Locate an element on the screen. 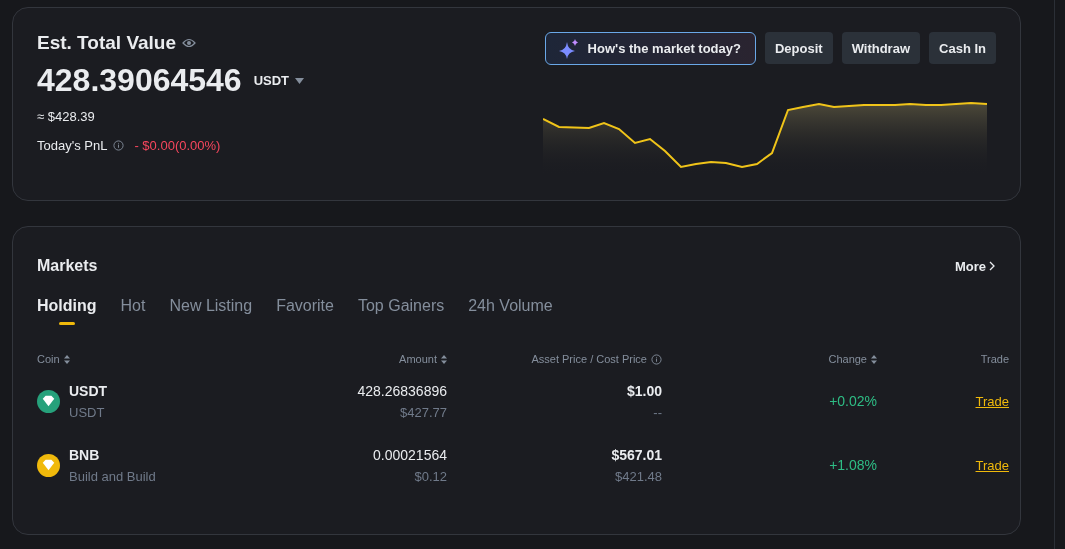  caret-icon is located at coordinates (300, 80).